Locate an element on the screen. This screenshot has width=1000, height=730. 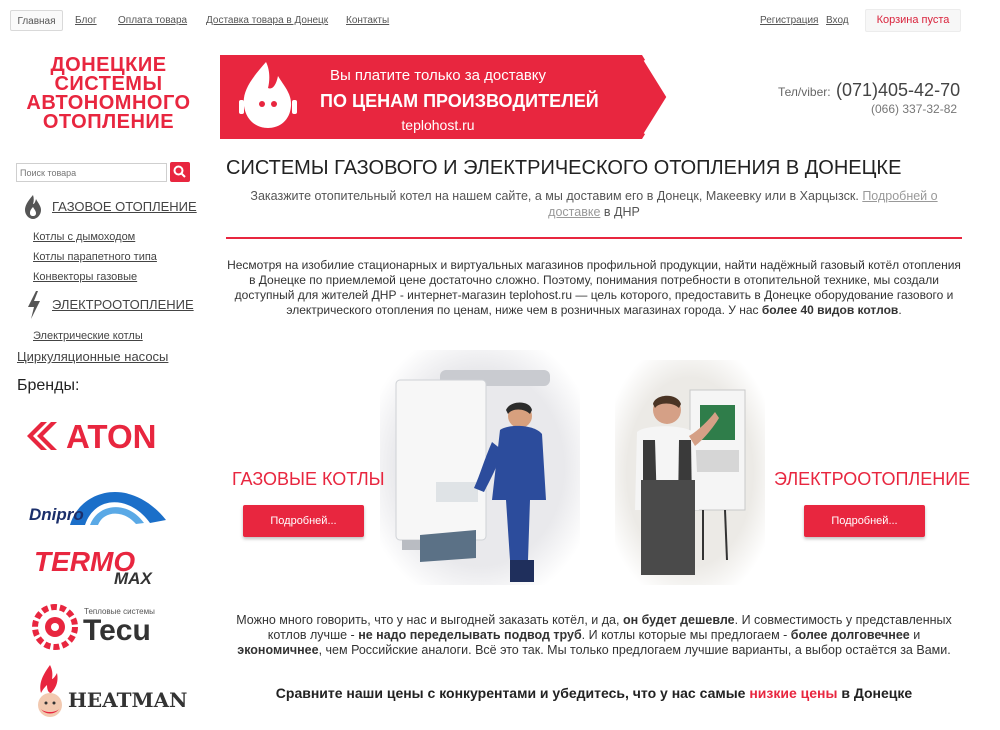
benefits-text: и is located at coordinates (917, 635).